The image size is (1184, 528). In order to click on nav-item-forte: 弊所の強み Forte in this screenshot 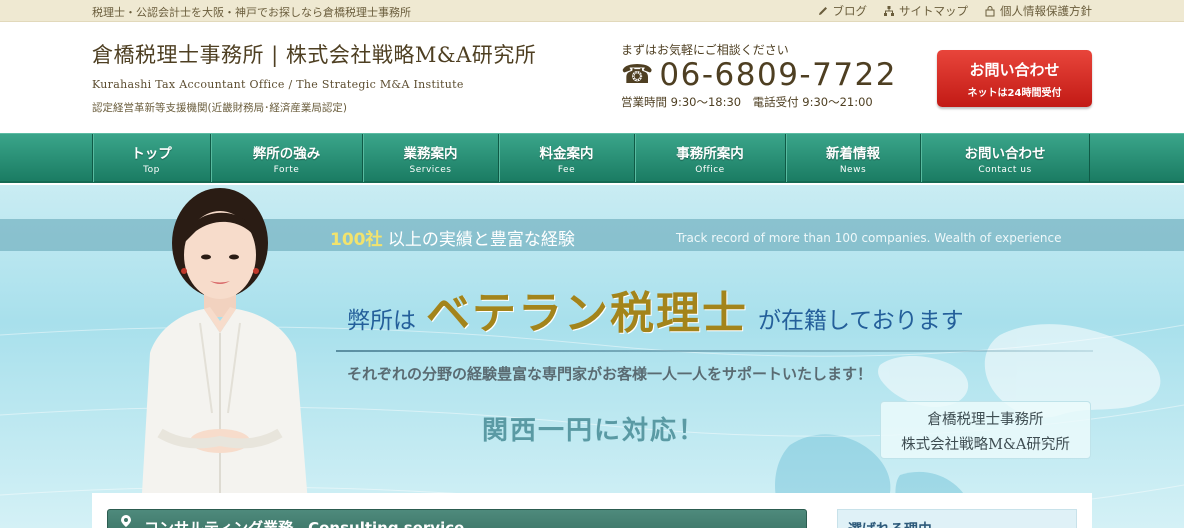, I will do `click(287, 158)`.